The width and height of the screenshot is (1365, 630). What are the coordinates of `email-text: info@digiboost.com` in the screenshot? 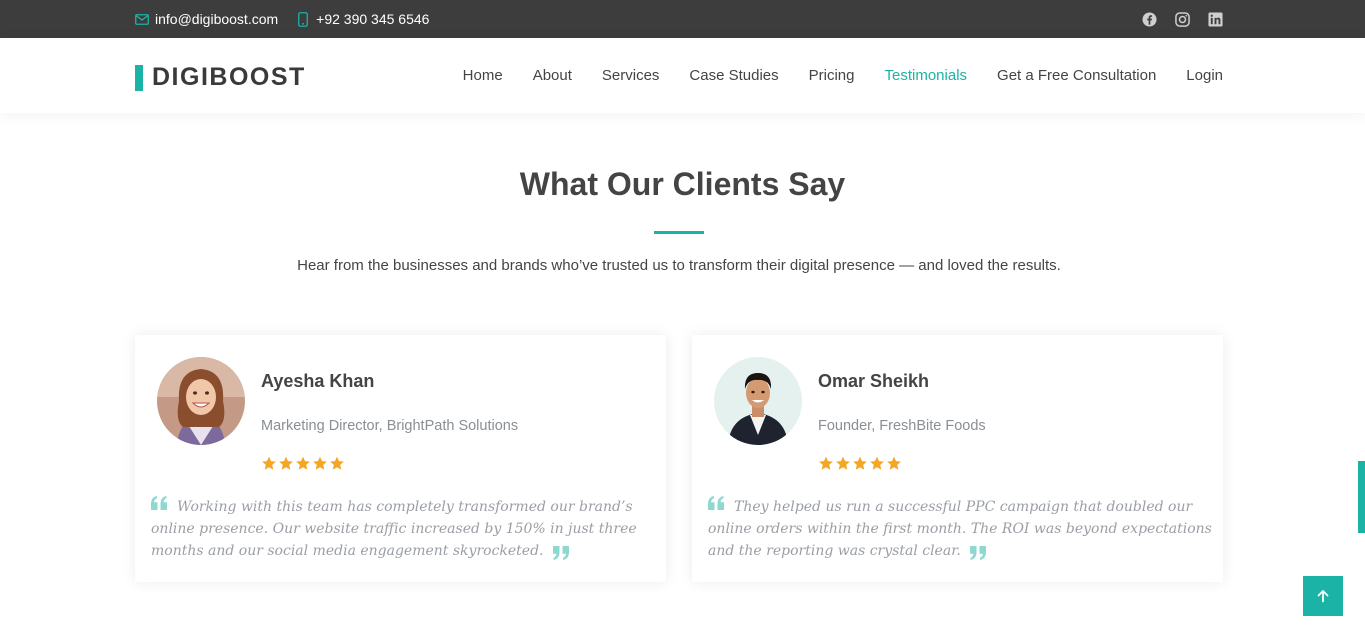 It's located at (217, 19).